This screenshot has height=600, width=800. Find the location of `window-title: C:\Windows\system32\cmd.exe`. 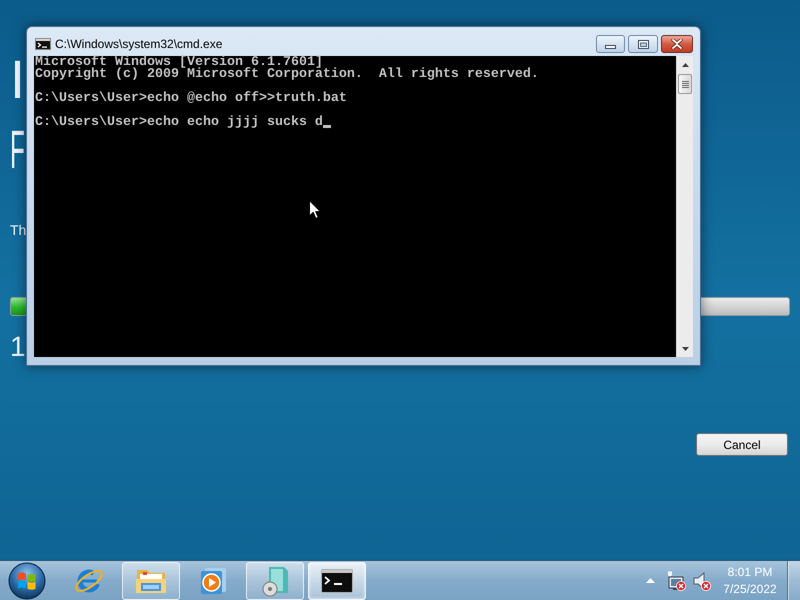

window-title: C:\Windows\system32\cmd.exe is located at coordinates (138, 44).